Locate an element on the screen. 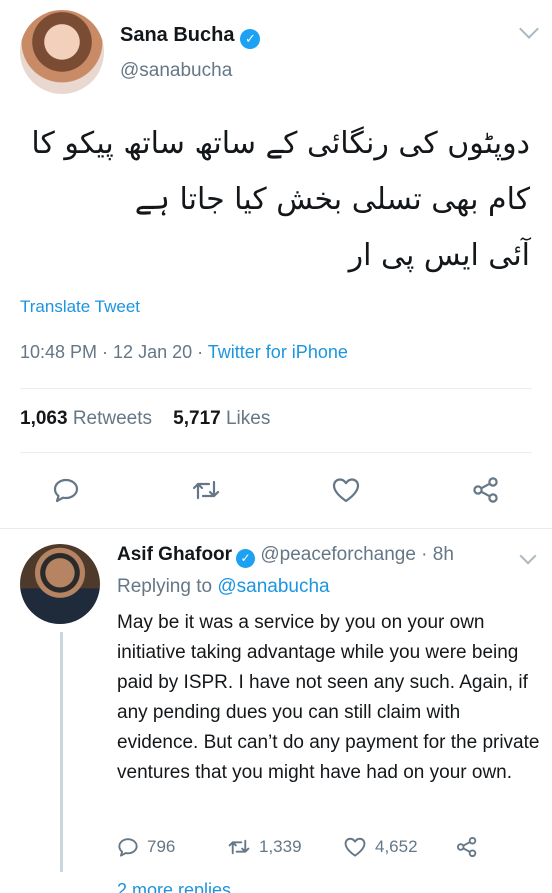  reply-avatar is located at coordinates (60, 584).